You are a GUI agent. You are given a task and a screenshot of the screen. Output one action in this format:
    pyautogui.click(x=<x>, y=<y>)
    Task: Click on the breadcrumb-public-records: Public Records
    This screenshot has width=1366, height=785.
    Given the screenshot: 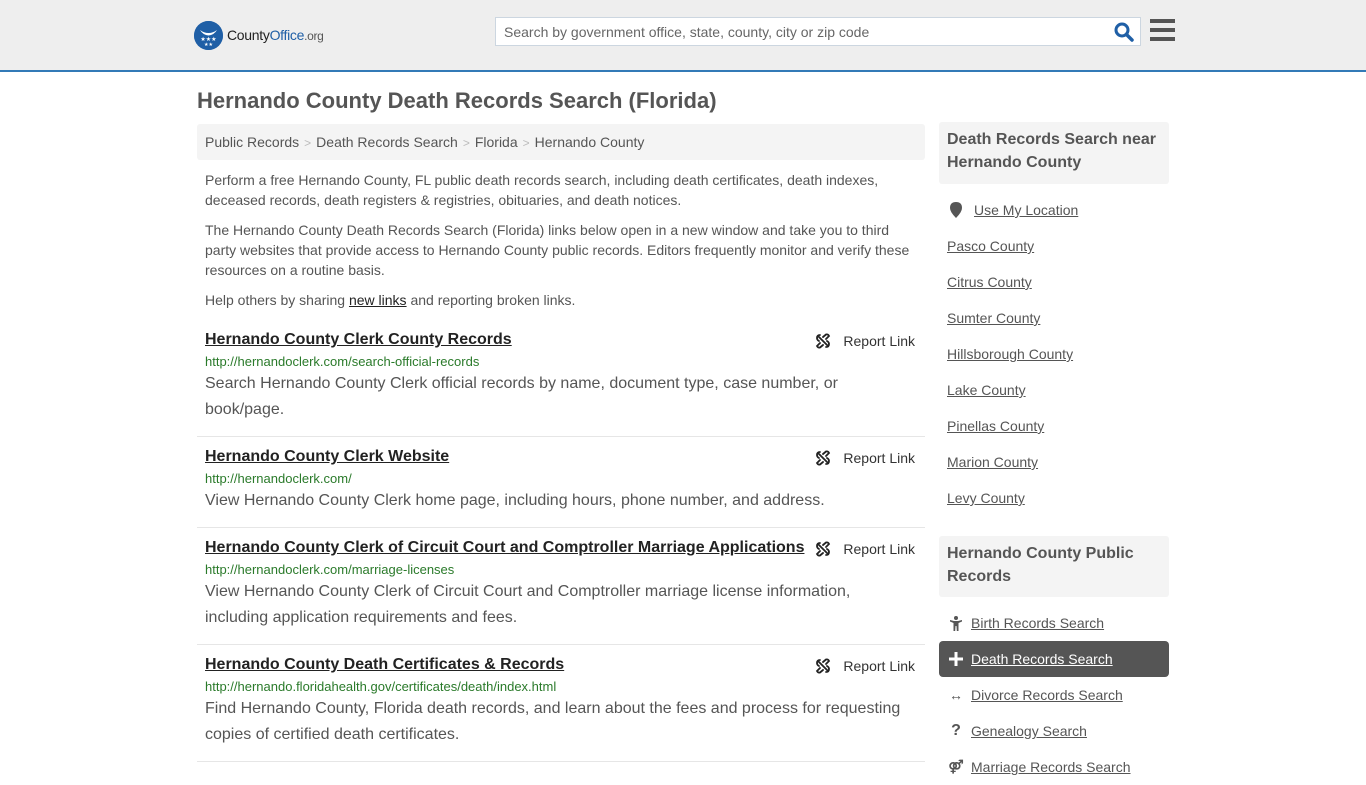 What is the action you would take?
    pyautogui.click(x=252, y=142)
    